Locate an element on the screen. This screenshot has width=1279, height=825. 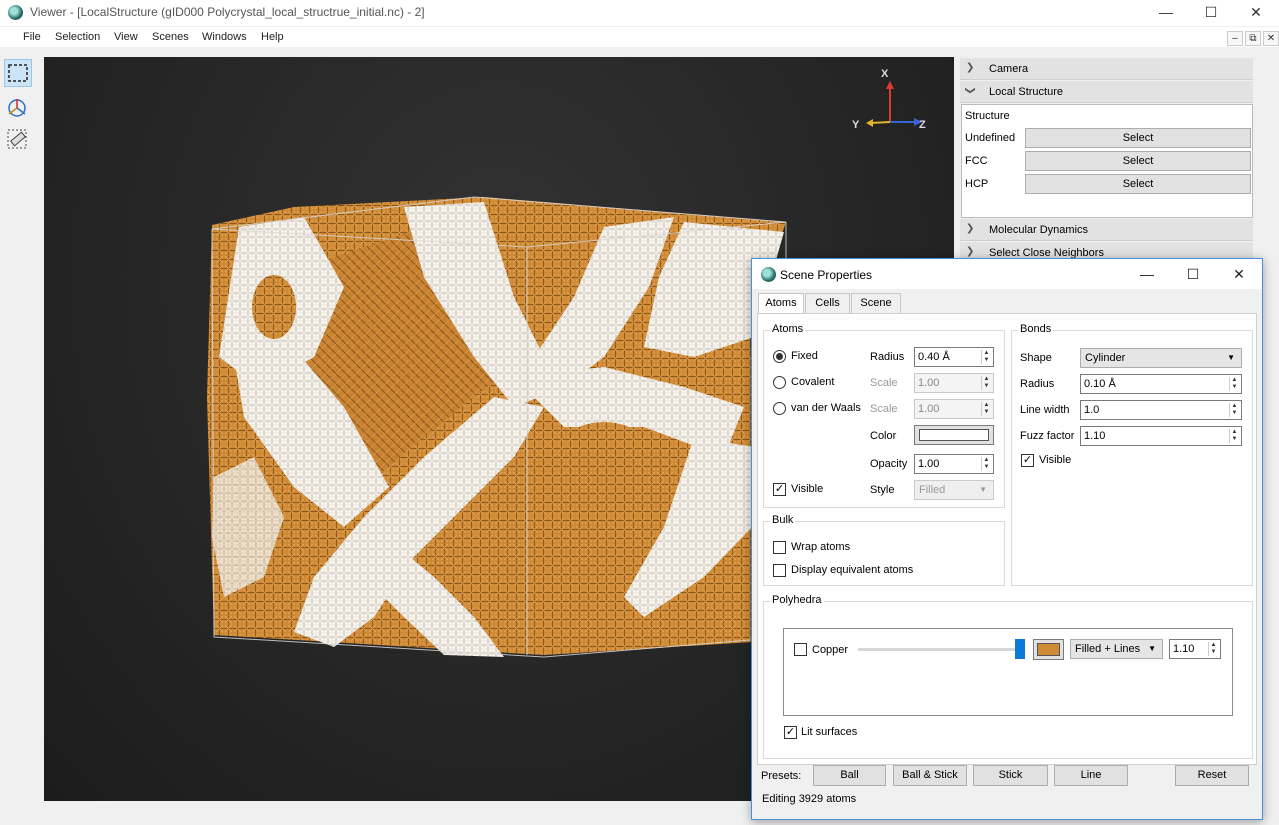
preset-line-button: Line is located at coordinates (1091, 775).